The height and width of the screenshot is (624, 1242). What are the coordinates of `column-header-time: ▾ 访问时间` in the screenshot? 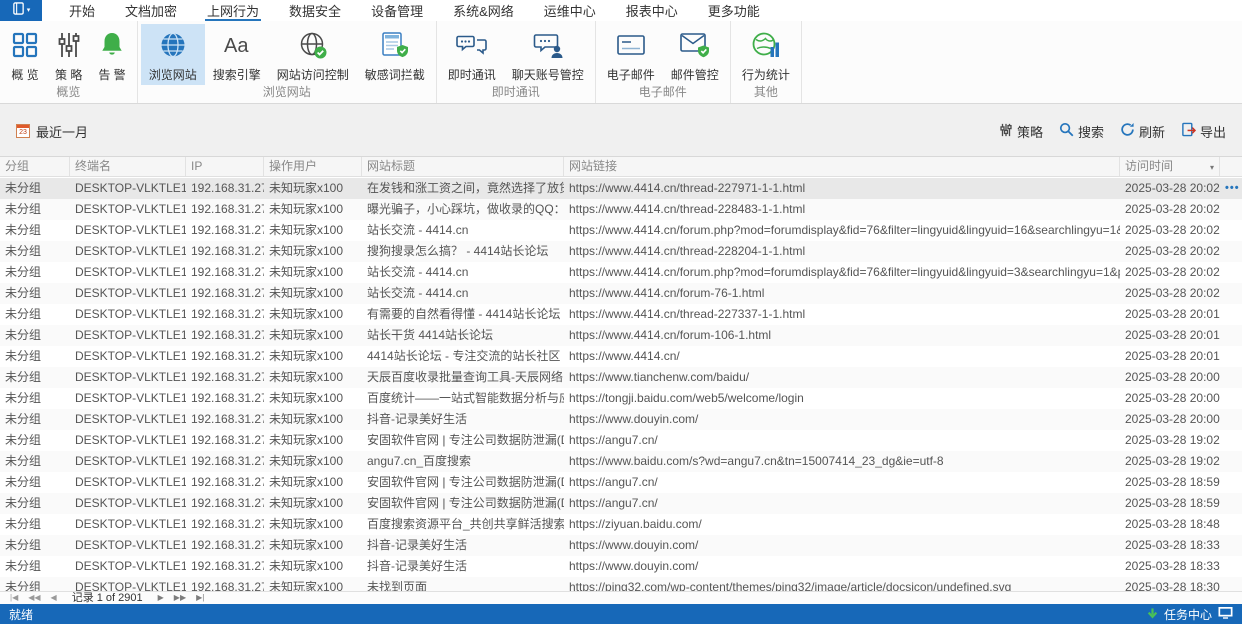 It's located at (1170, 166).